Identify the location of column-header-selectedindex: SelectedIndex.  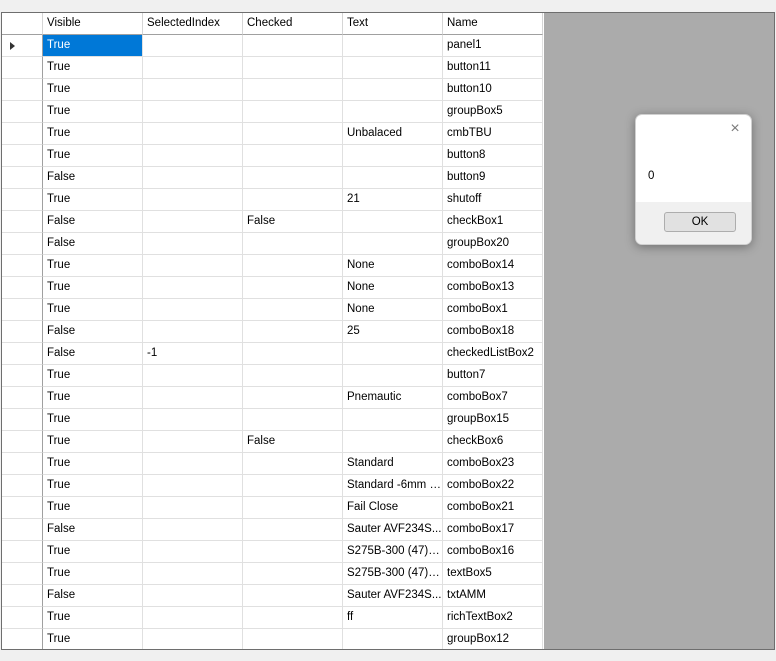
(193, 24).